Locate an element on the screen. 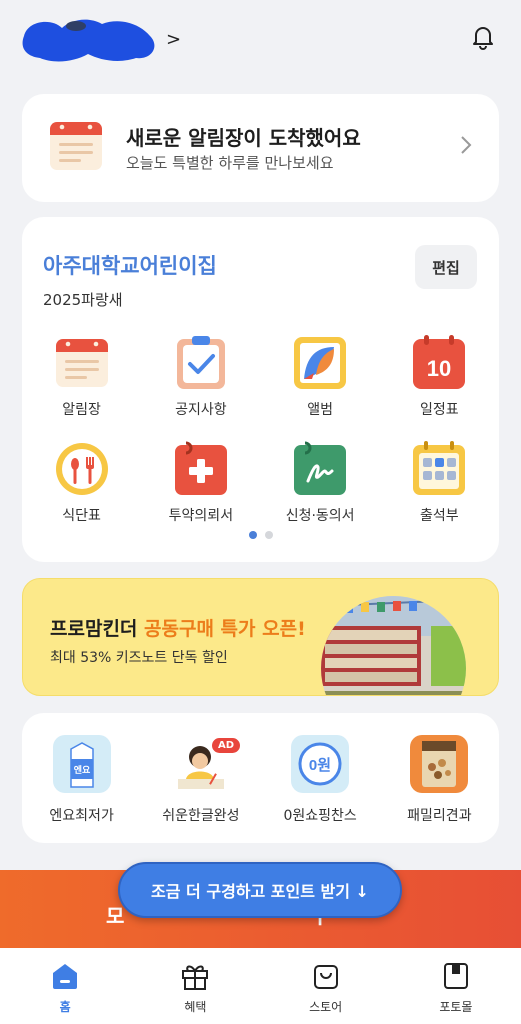 The height and width of the screenshot is (1024, 521). banner-classroom-image is located at coordinates (393, 645).